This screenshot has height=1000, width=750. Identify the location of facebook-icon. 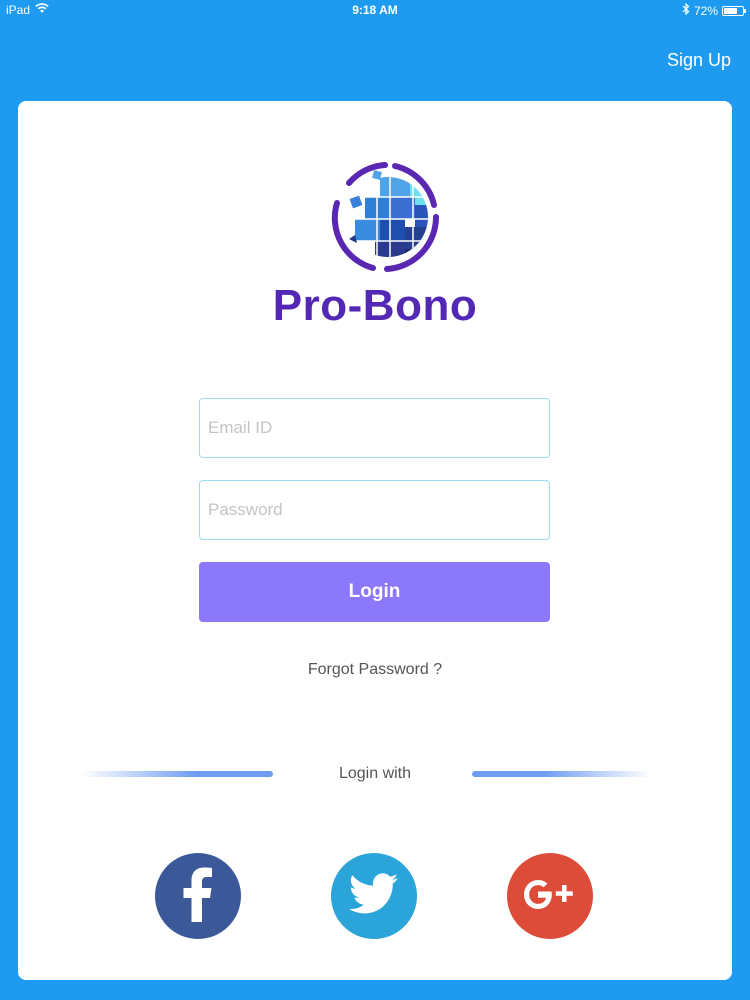
(198, 896).